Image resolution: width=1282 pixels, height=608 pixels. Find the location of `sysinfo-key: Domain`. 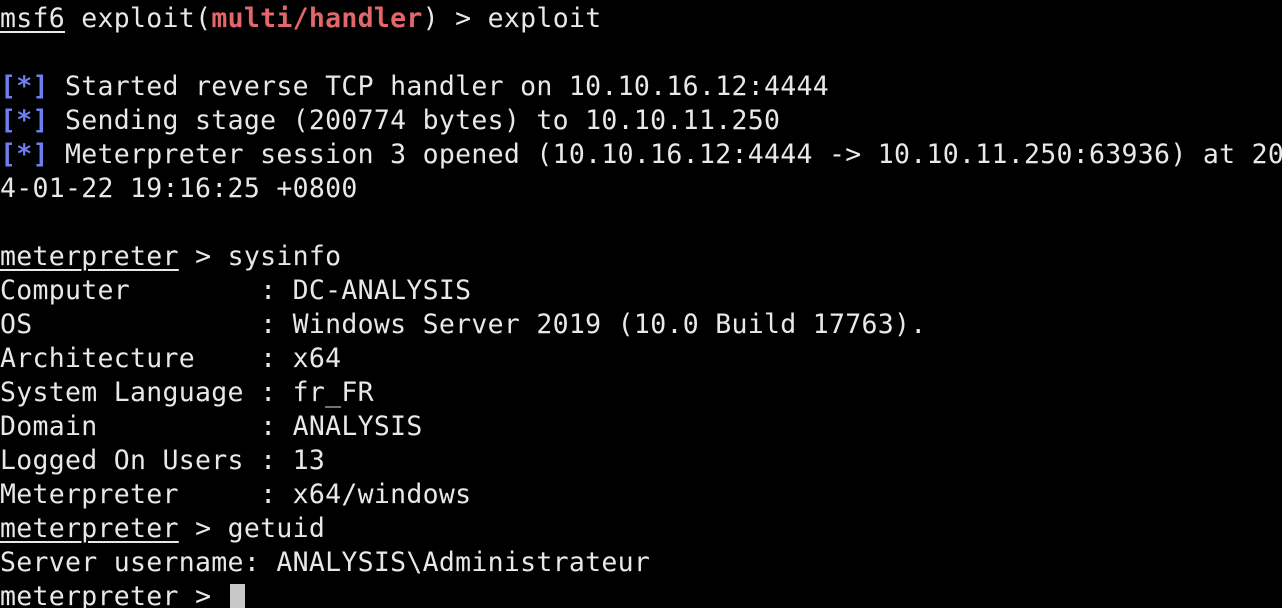

sysinfo-key: Domain is located at coordinates (130, 426).